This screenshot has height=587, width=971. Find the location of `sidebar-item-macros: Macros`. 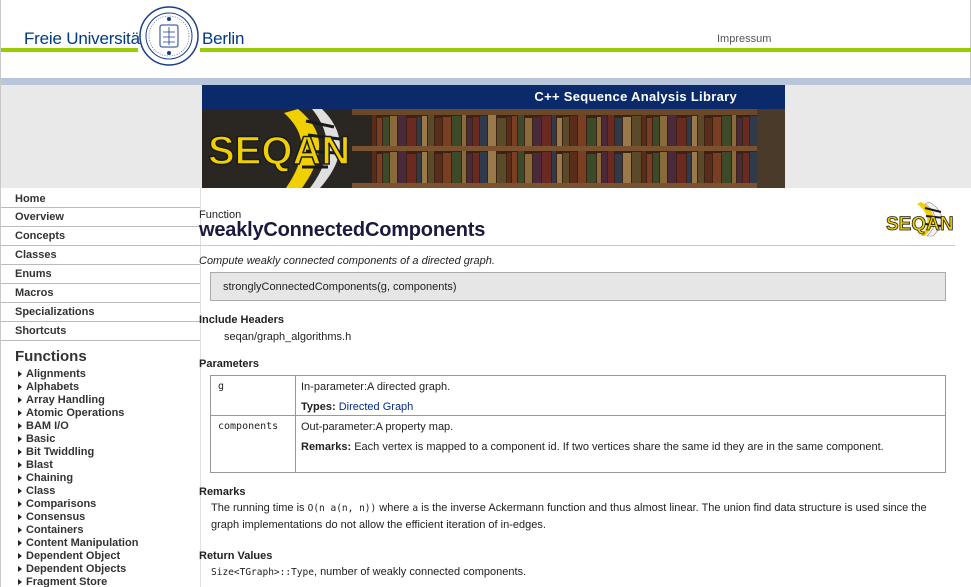

sidebar-item-macros: Macros is located at coordinates (100, 293).